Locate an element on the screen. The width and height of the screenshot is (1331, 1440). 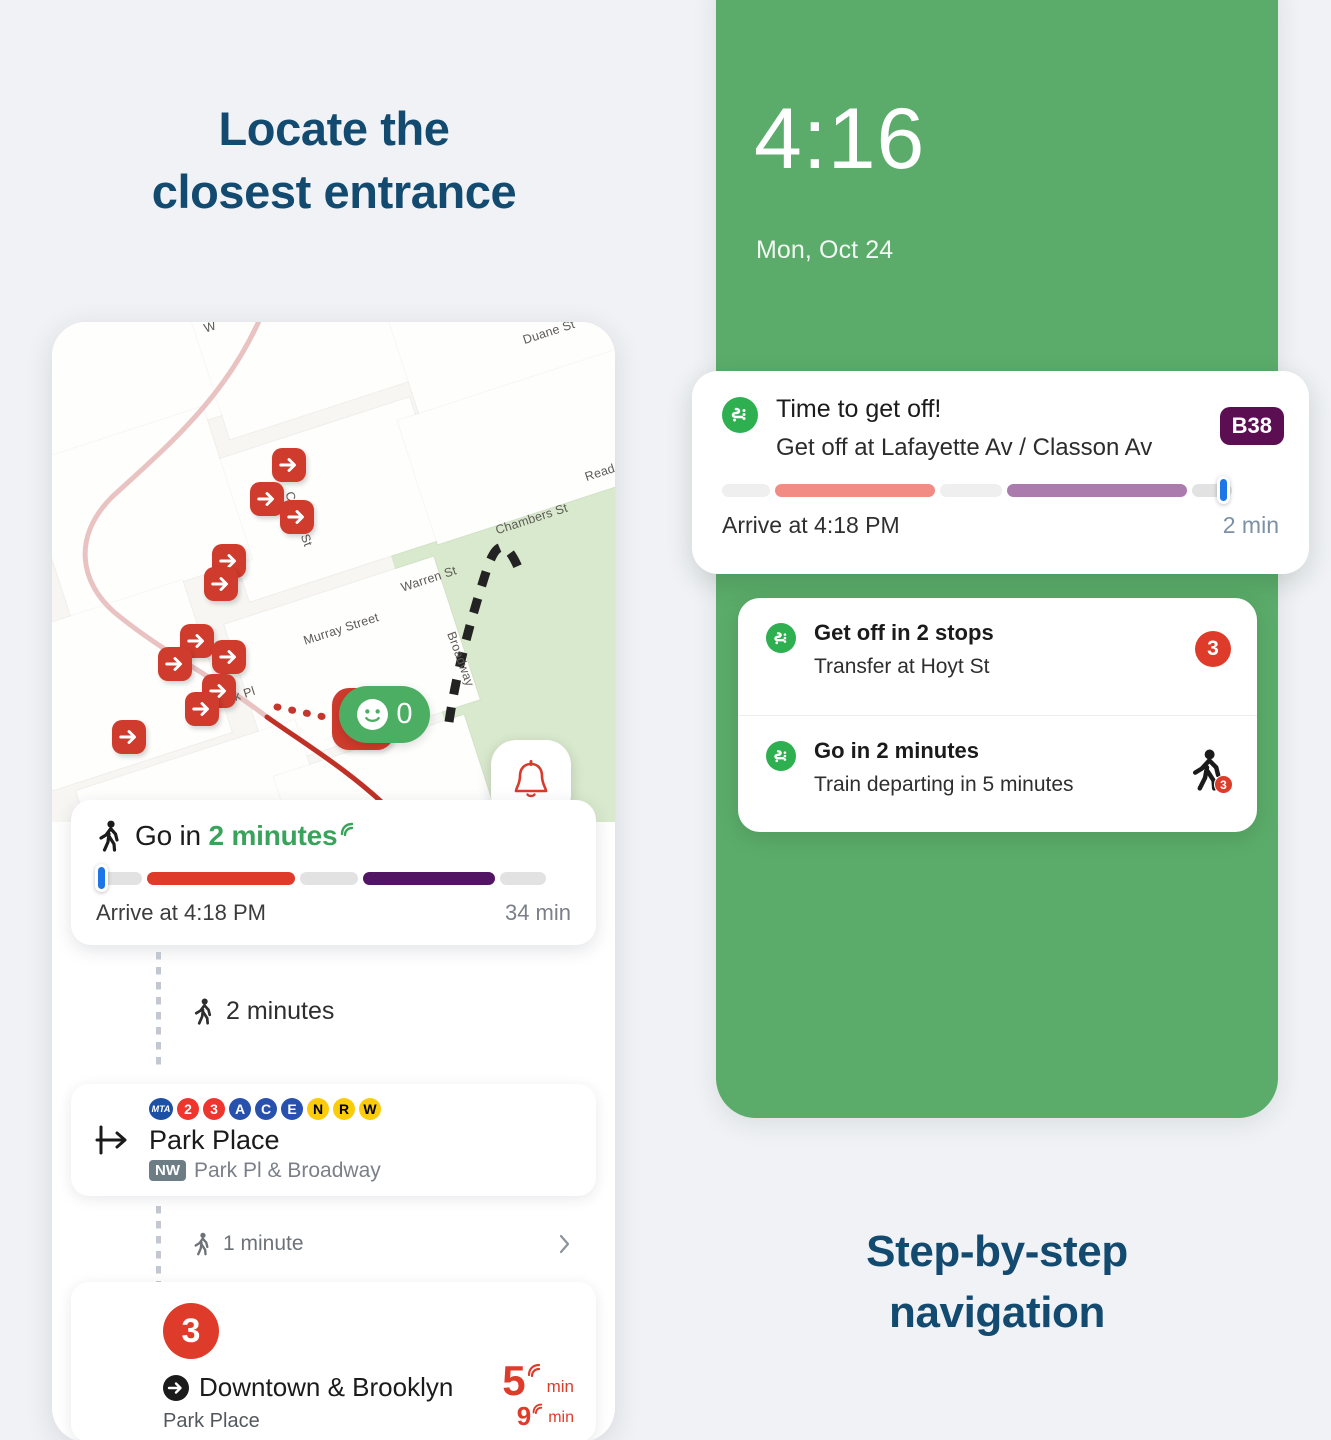
page-title-locate: Locate the closest entrance is located at coordinates (334, 160).